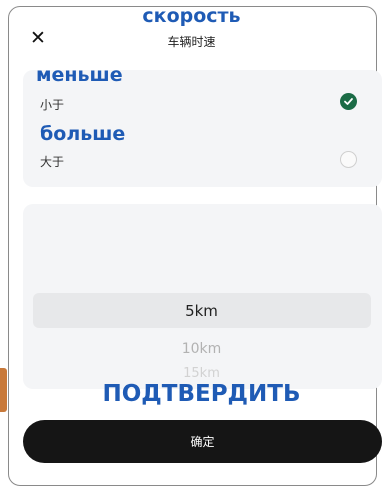  I want to click on option-more-radio, so click(348, 159).